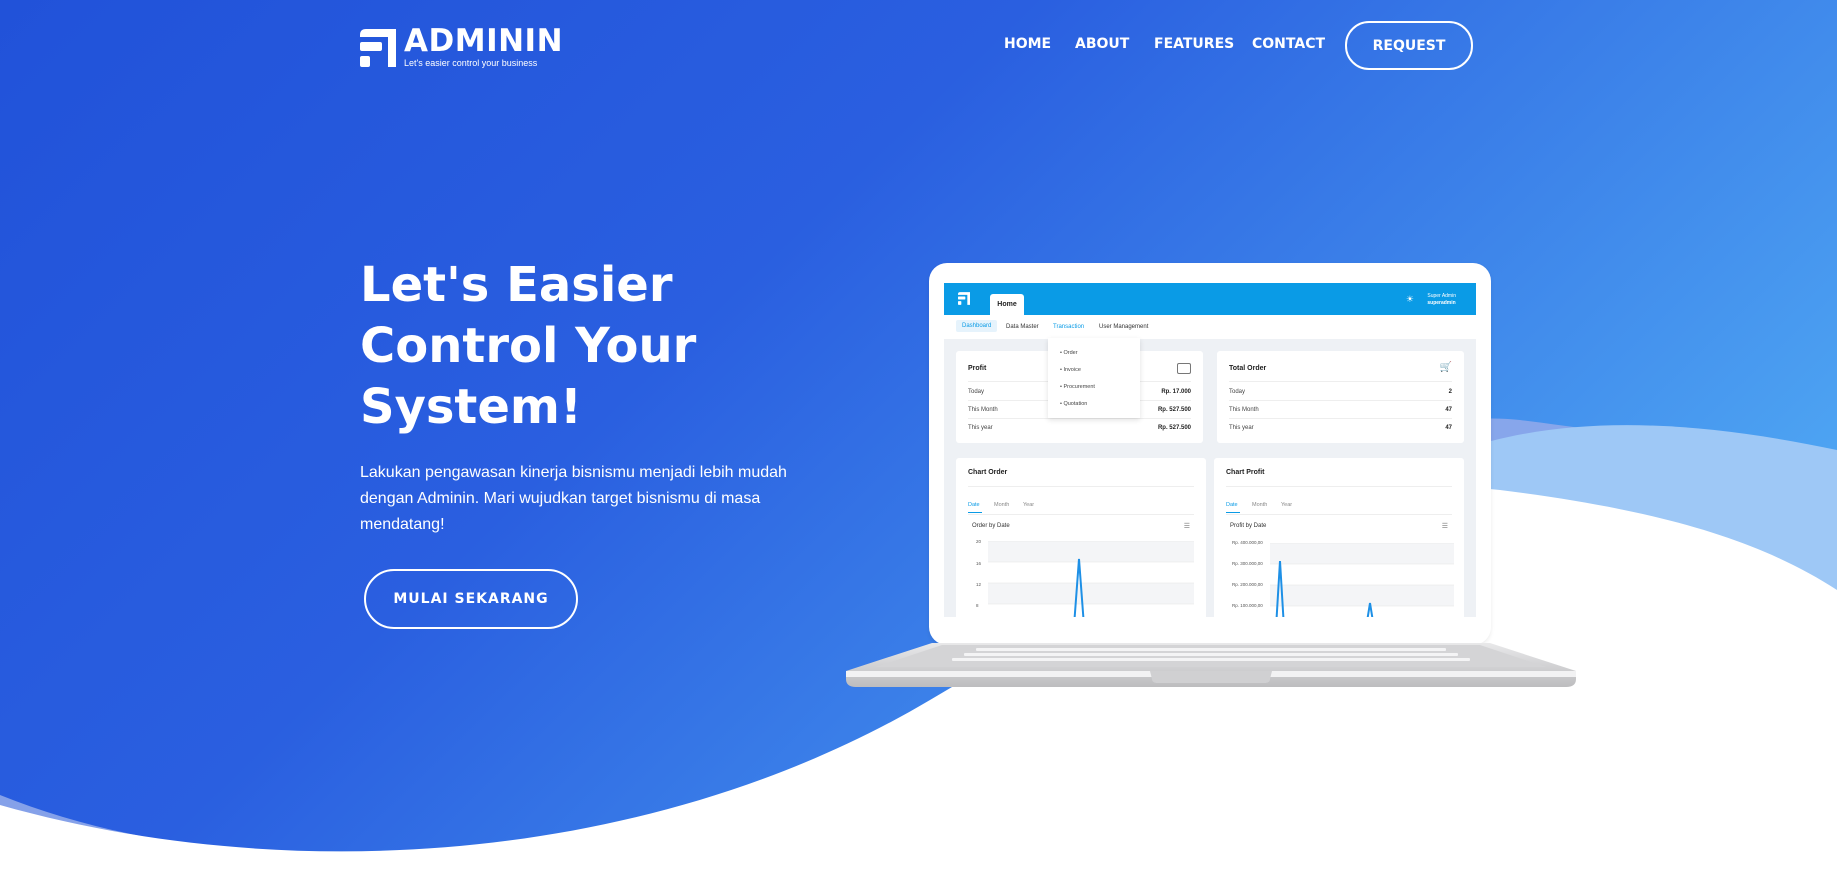 Image resolution: width=1837 pixels, height=886 pixels. I want to click on nav-contact: CONTACT, so click(1288, 44).